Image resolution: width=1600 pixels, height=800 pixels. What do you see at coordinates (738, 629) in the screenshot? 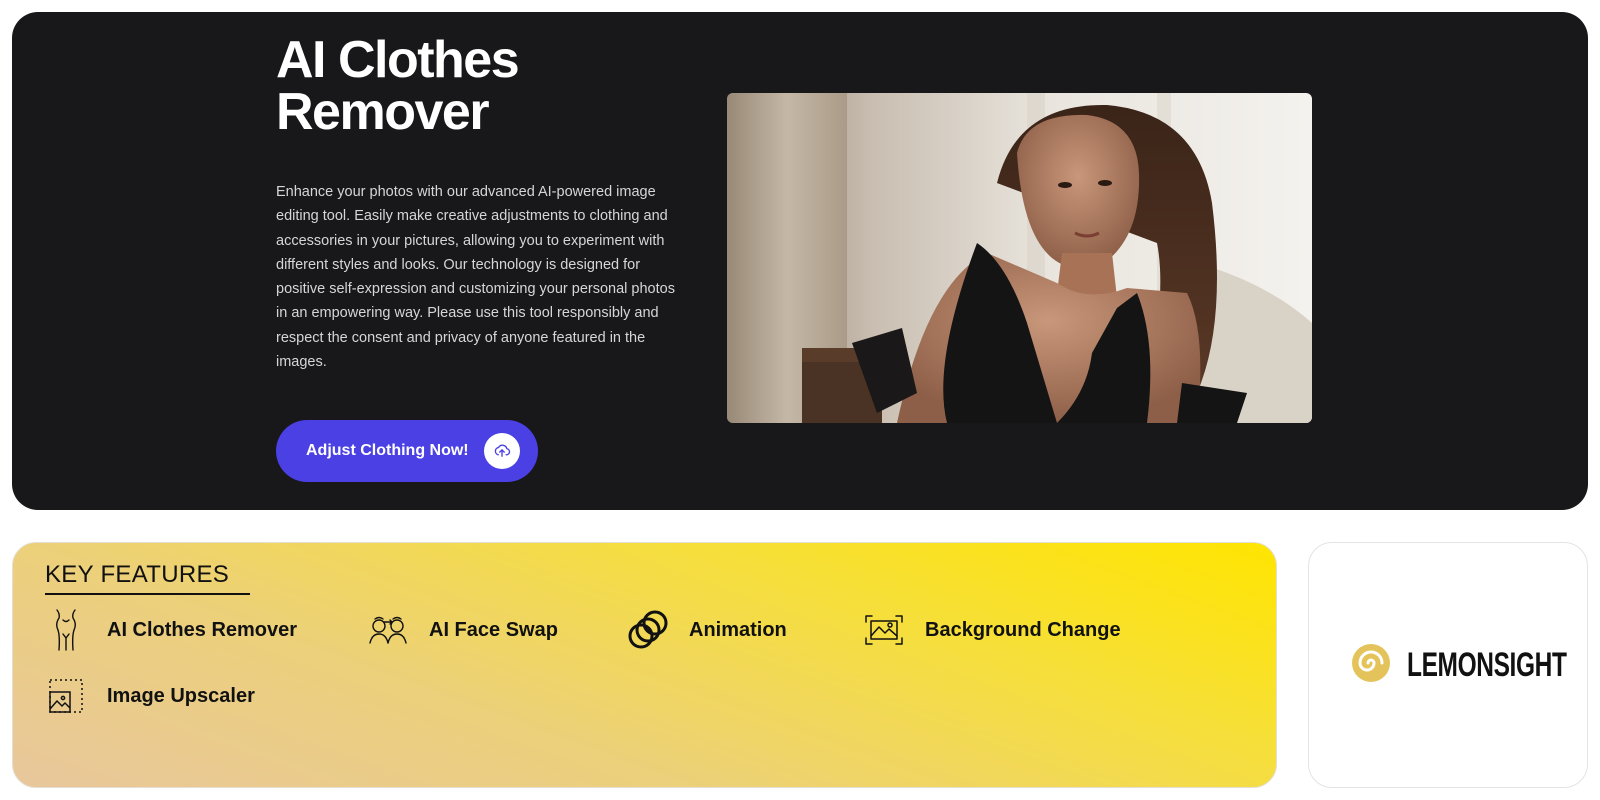
I see `feature-label: Animation` at bounding box center [738, 629].